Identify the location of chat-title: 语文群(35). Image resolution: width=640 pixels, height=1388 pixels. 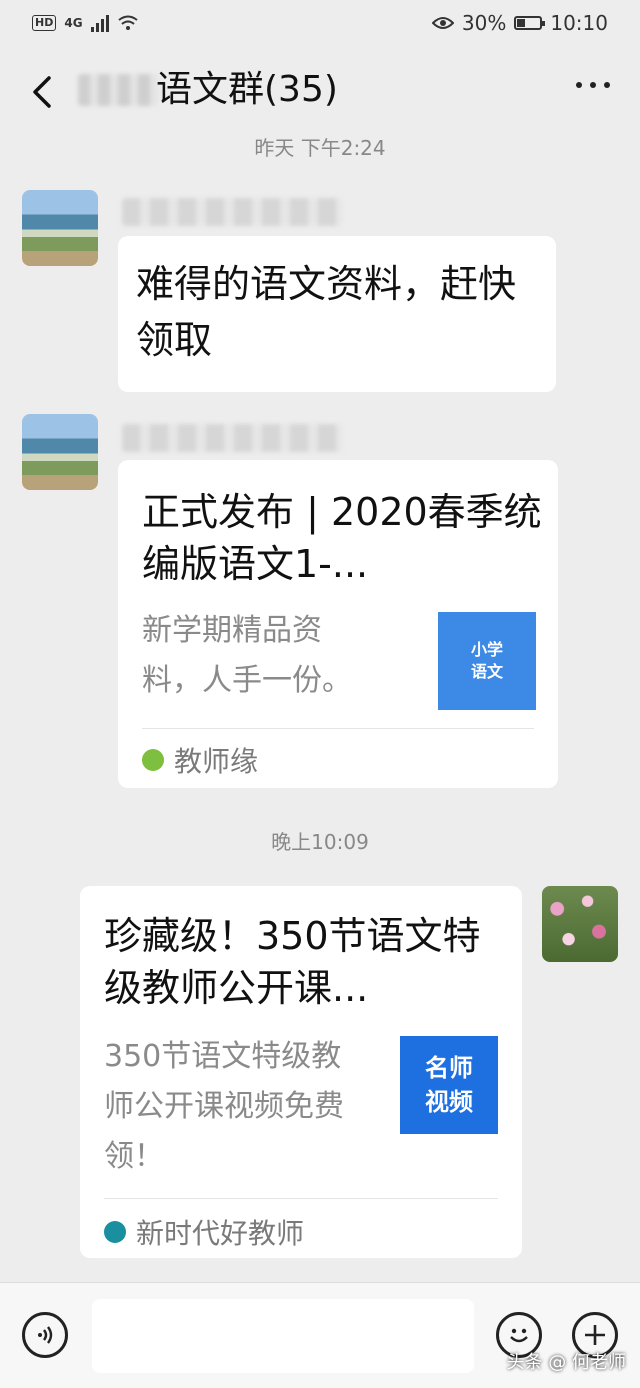
(247, 89).